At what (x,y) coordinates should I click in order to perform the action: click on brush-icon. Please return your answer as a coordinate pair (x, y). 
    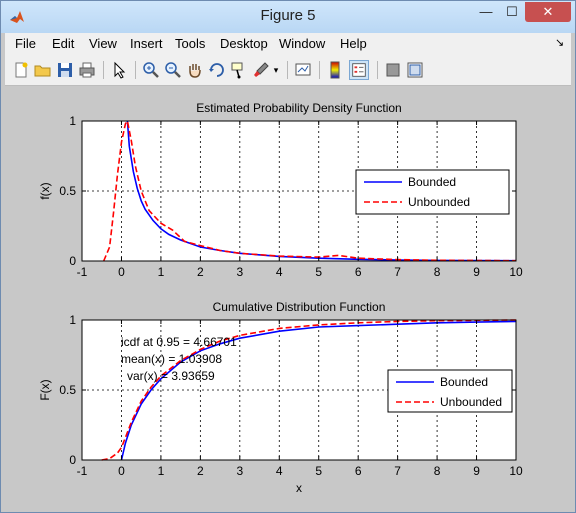
    Looking at the image, I should click on (261, 70).